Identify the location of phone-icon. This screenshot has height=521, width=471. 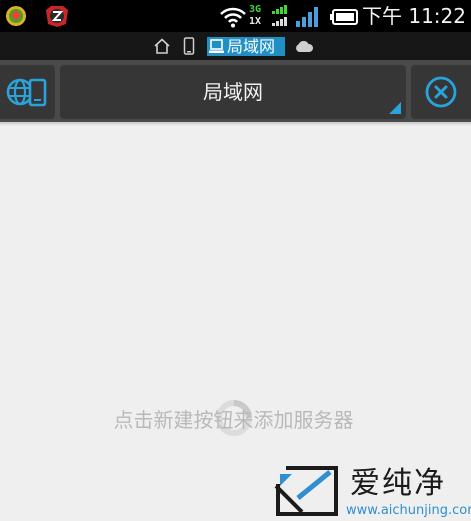
(189, 46).